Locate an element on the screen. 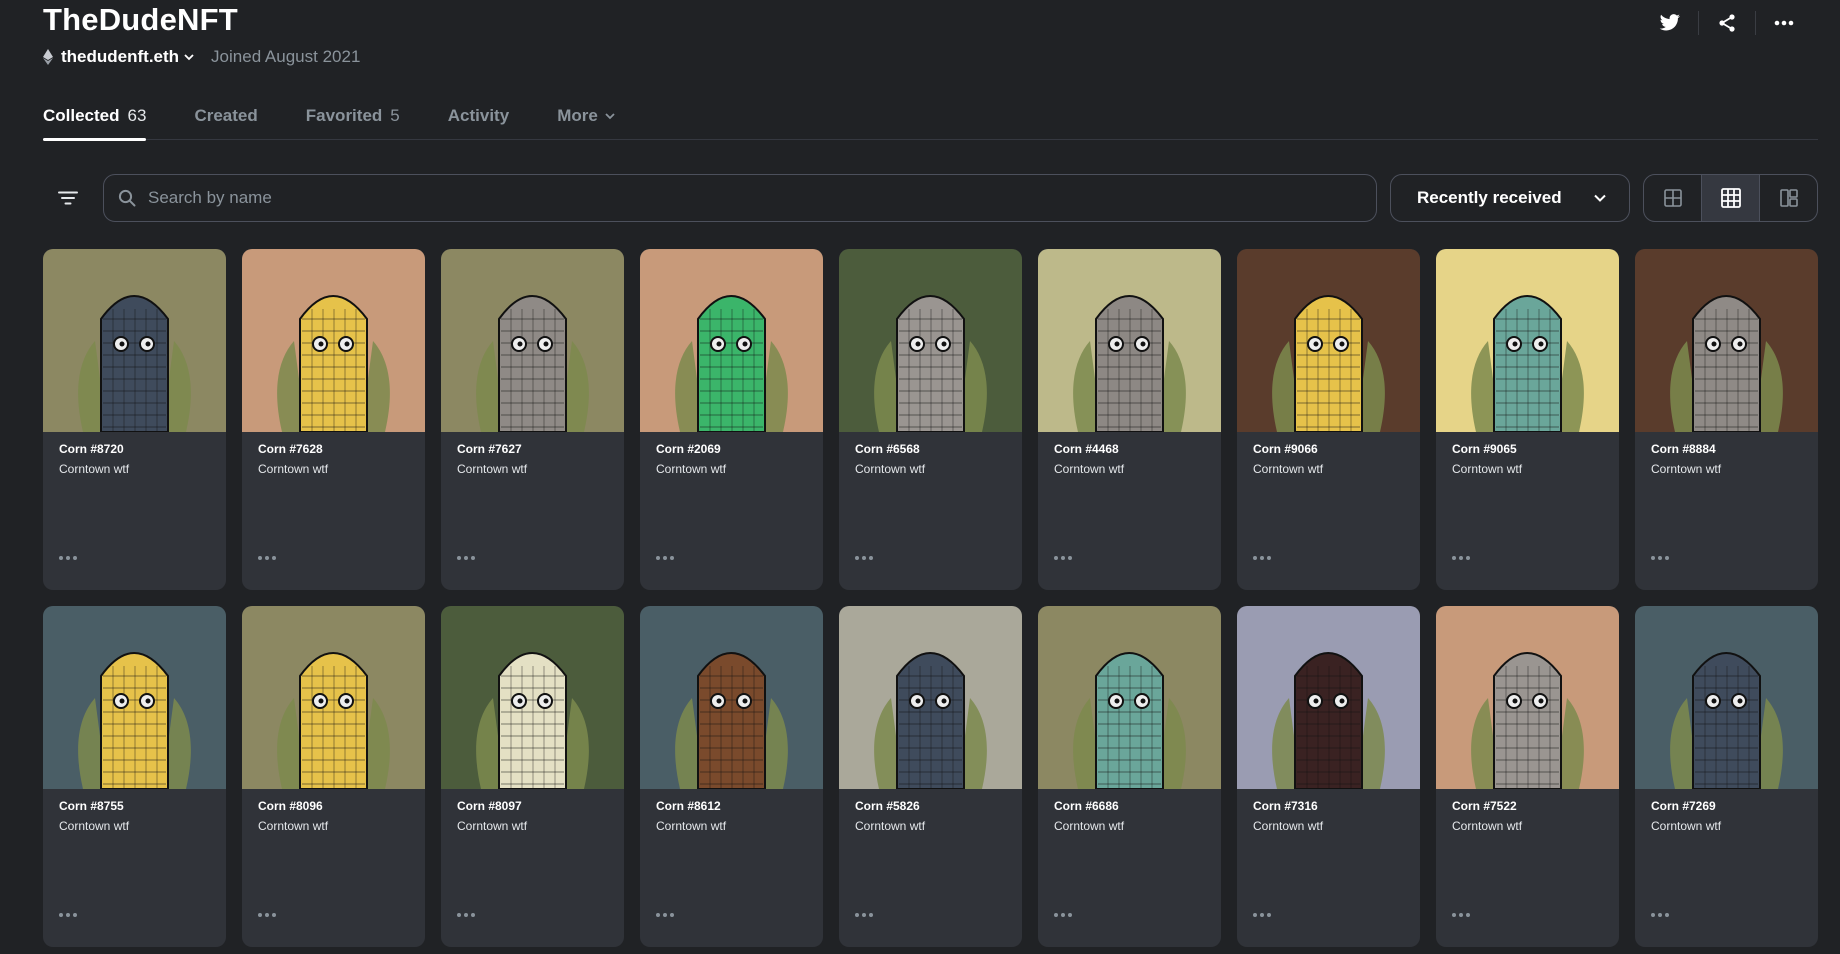 This screenshot has height=954, width=1840. filter-button is located at coordinates (68, 198).